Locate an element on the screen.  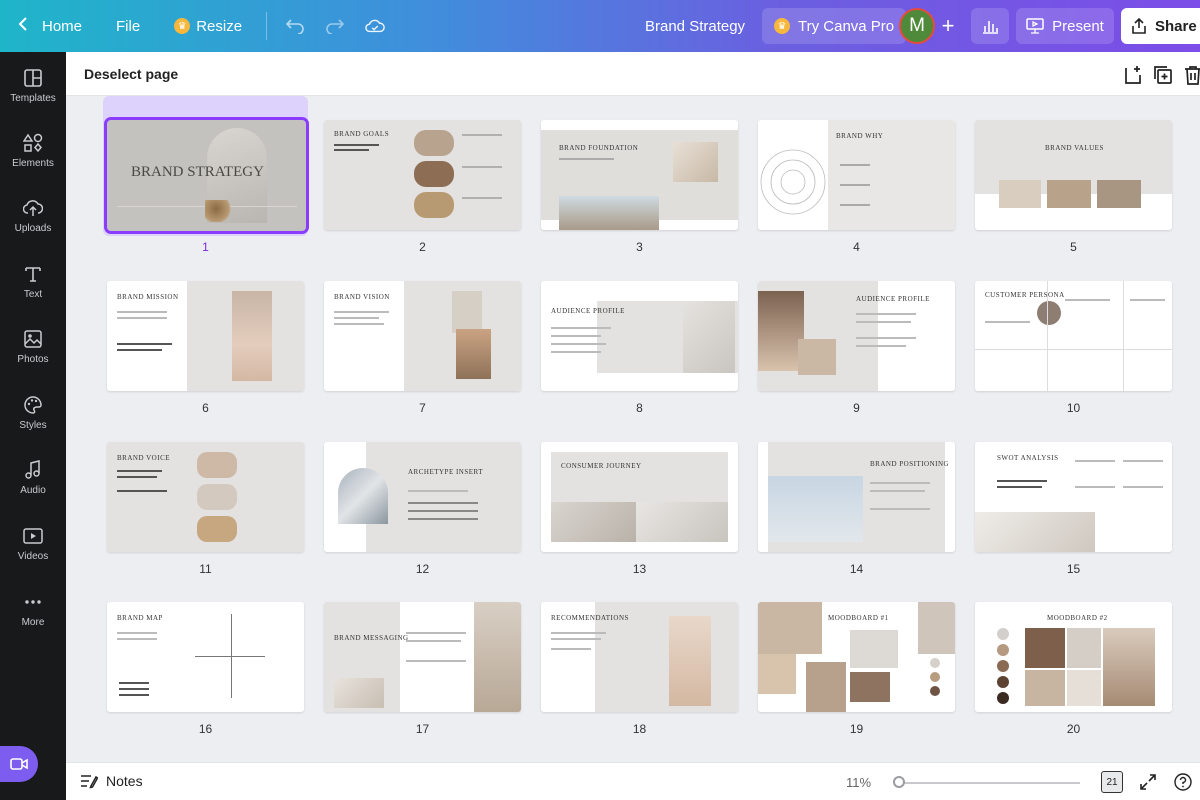
page-number: 5 is located at coordinates (1073, 247).